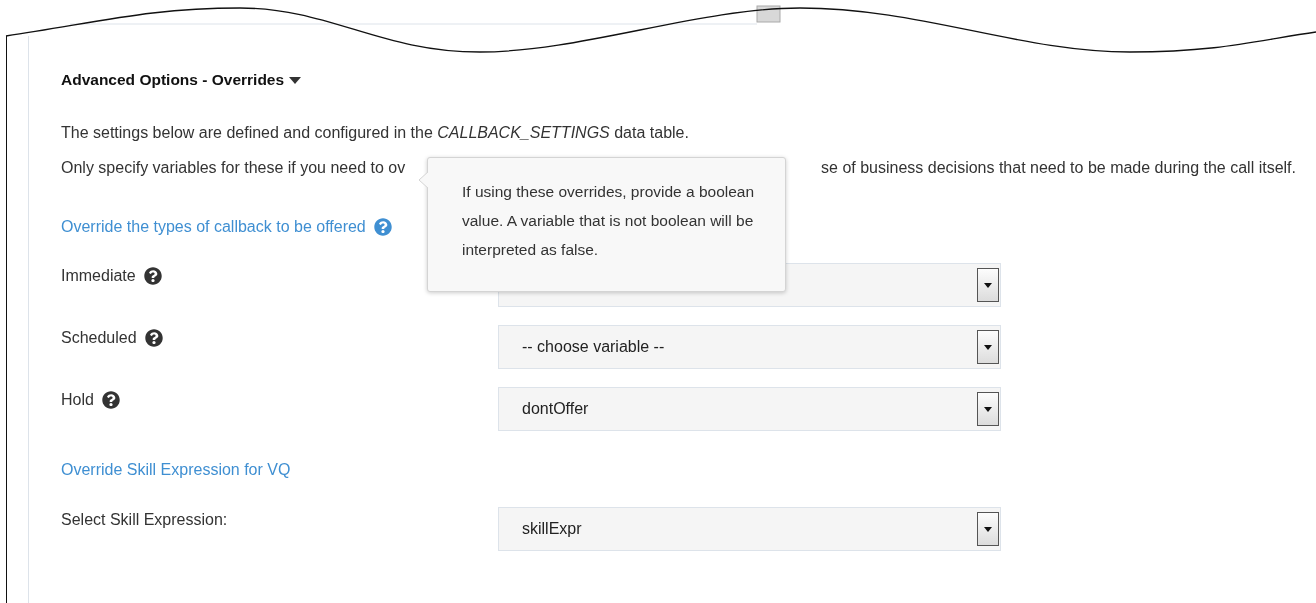 Image resolution: width=1316 pixels, height=603 pixels. What do you see at coordinates (233, 168) in the screenshot?
I see `description-text: Only specify variables for these if you need to ov` at bounding box center [233, 168].